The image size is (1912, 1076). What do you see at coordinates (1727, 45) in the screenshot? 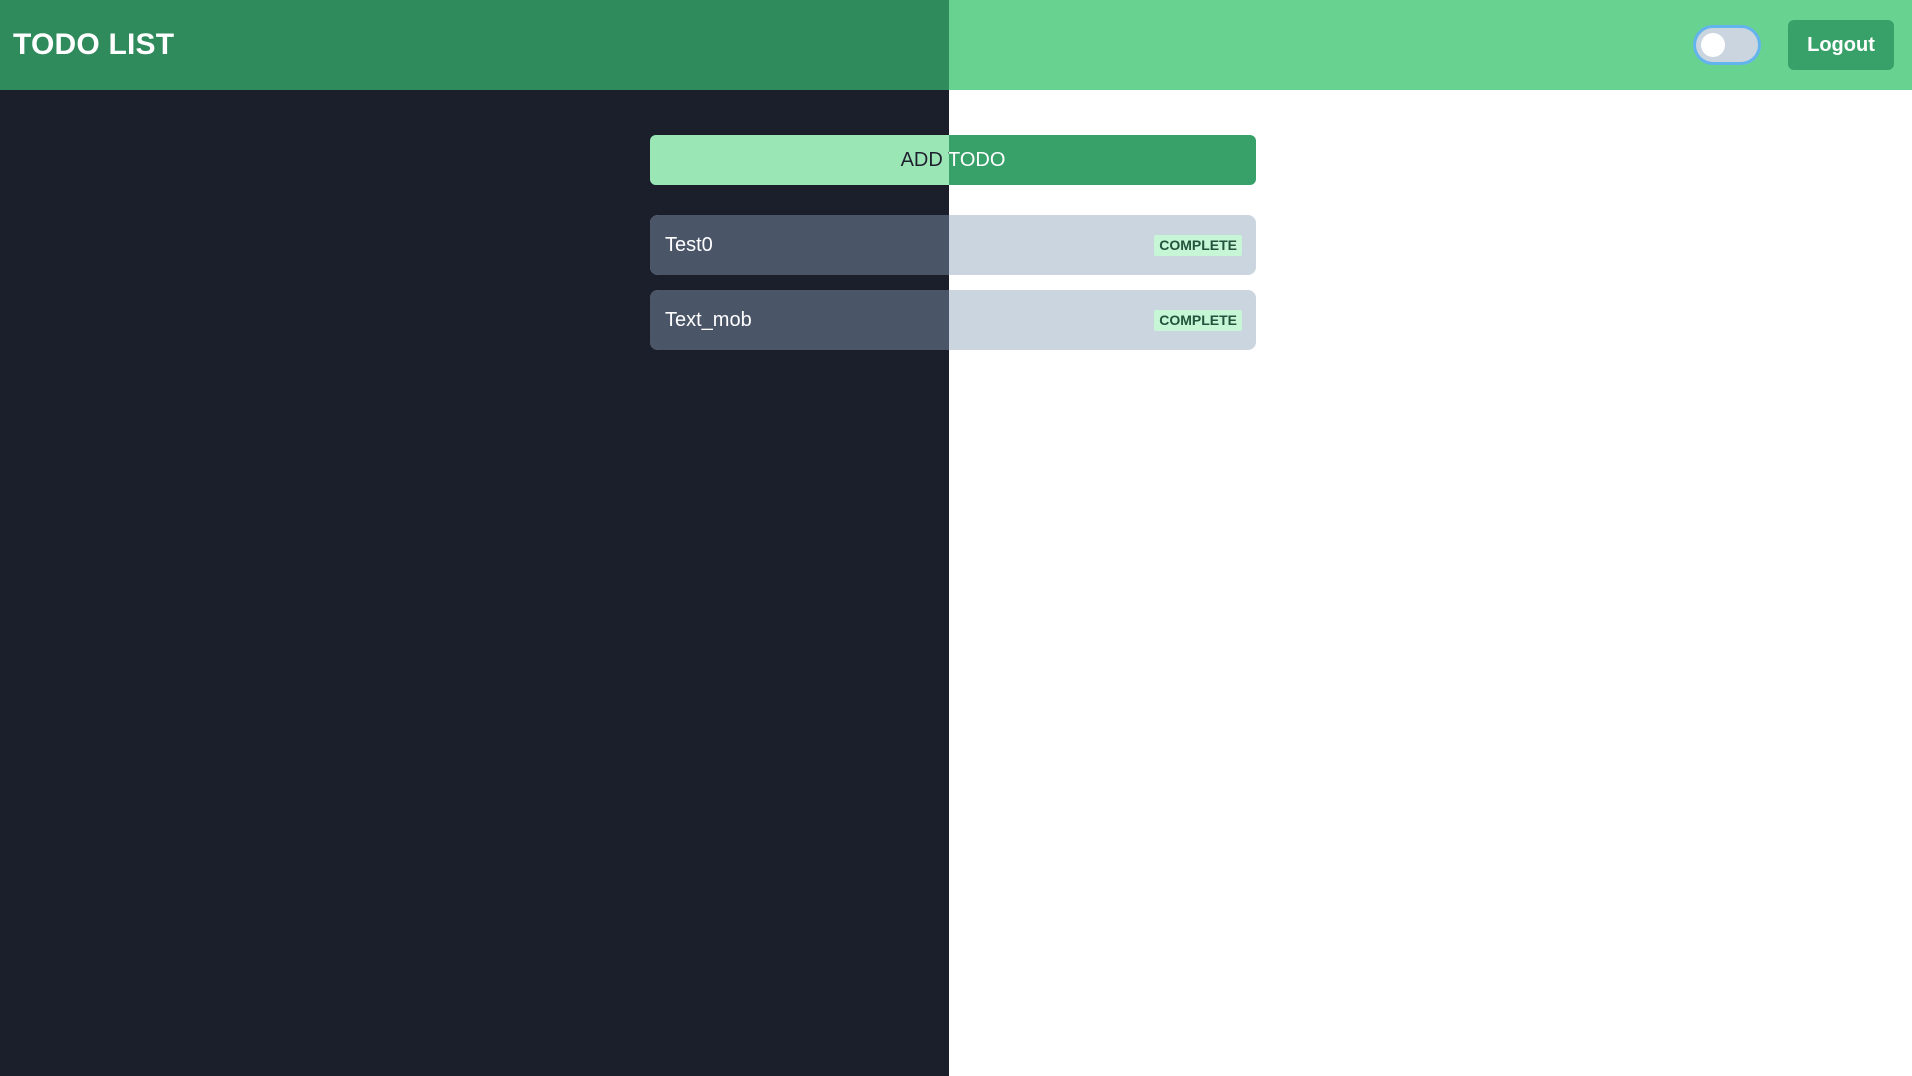
I see `theme-toggle` at bounding box center [1727, 45].